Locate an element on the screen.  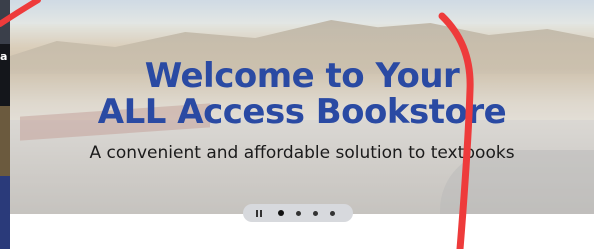
hero-title-line1: Welcome to Your is located at coordinates (302, 76).